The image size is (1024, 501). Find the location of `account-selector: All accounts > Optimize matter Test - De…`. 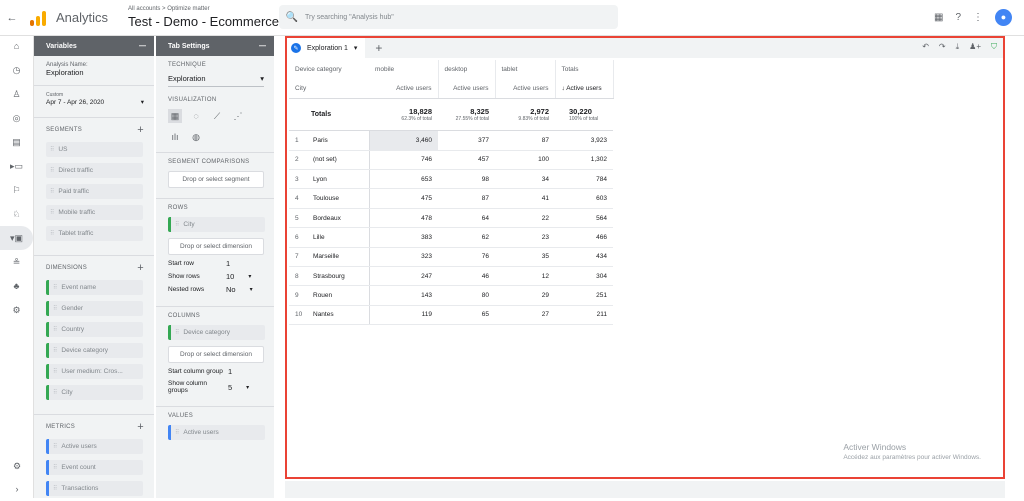

account-selector: All accounts > Optimize matter Test - De… is located at coordinates (208, 17).